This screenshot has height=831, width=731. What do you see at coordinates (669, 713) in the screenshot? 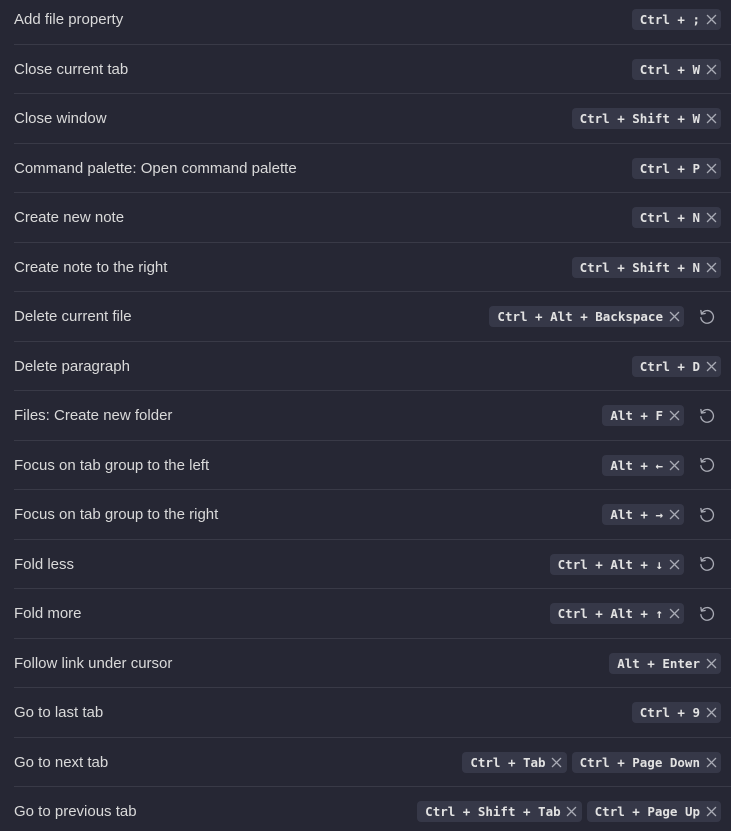
I see `hotkey-text: Ctrl + 9` at bounding box center [669, 713].